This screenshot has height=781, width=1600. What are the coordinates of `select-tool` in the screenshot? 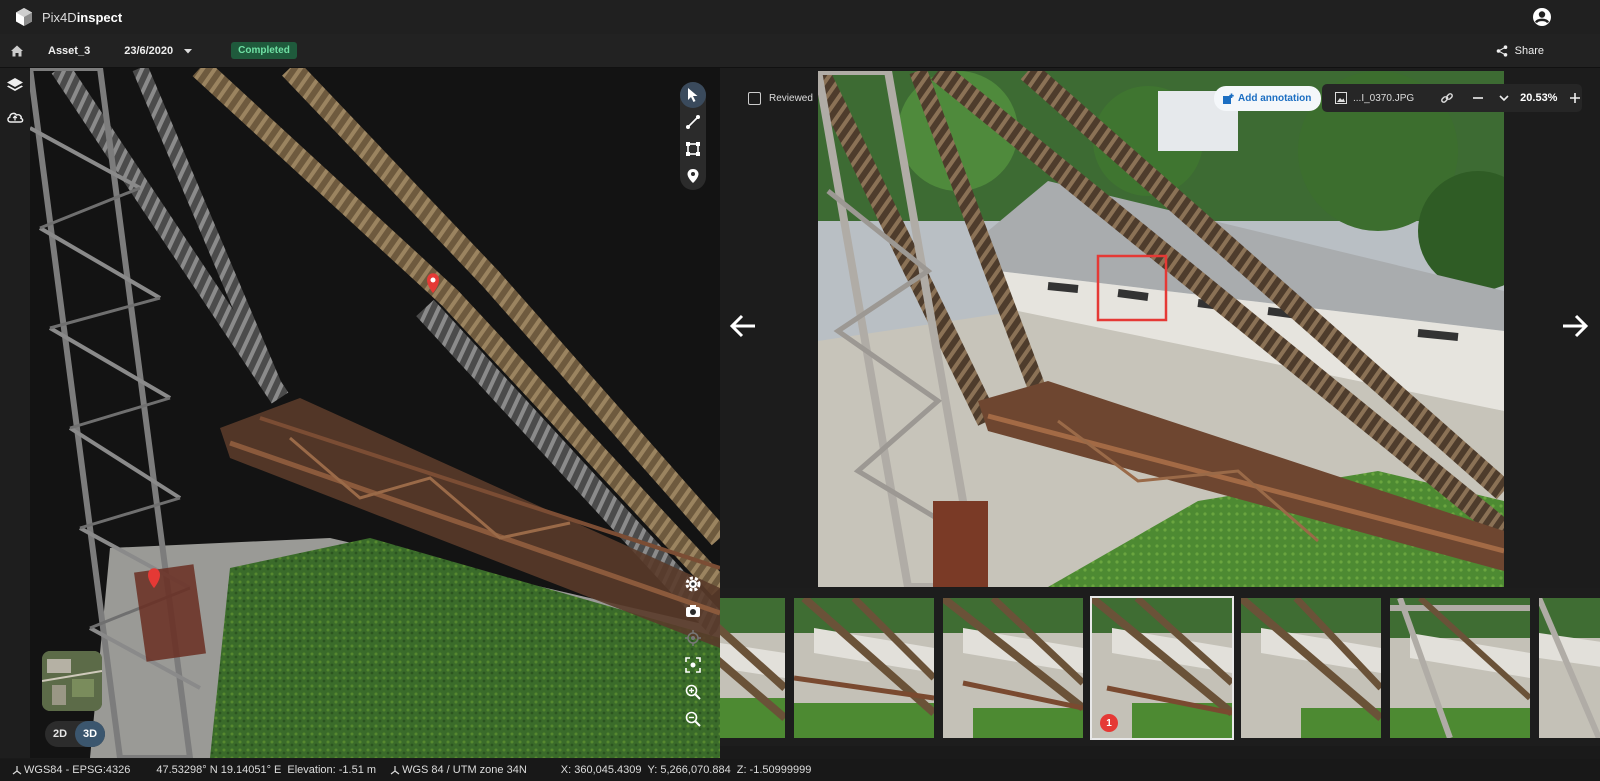 It's located at (693, 95).